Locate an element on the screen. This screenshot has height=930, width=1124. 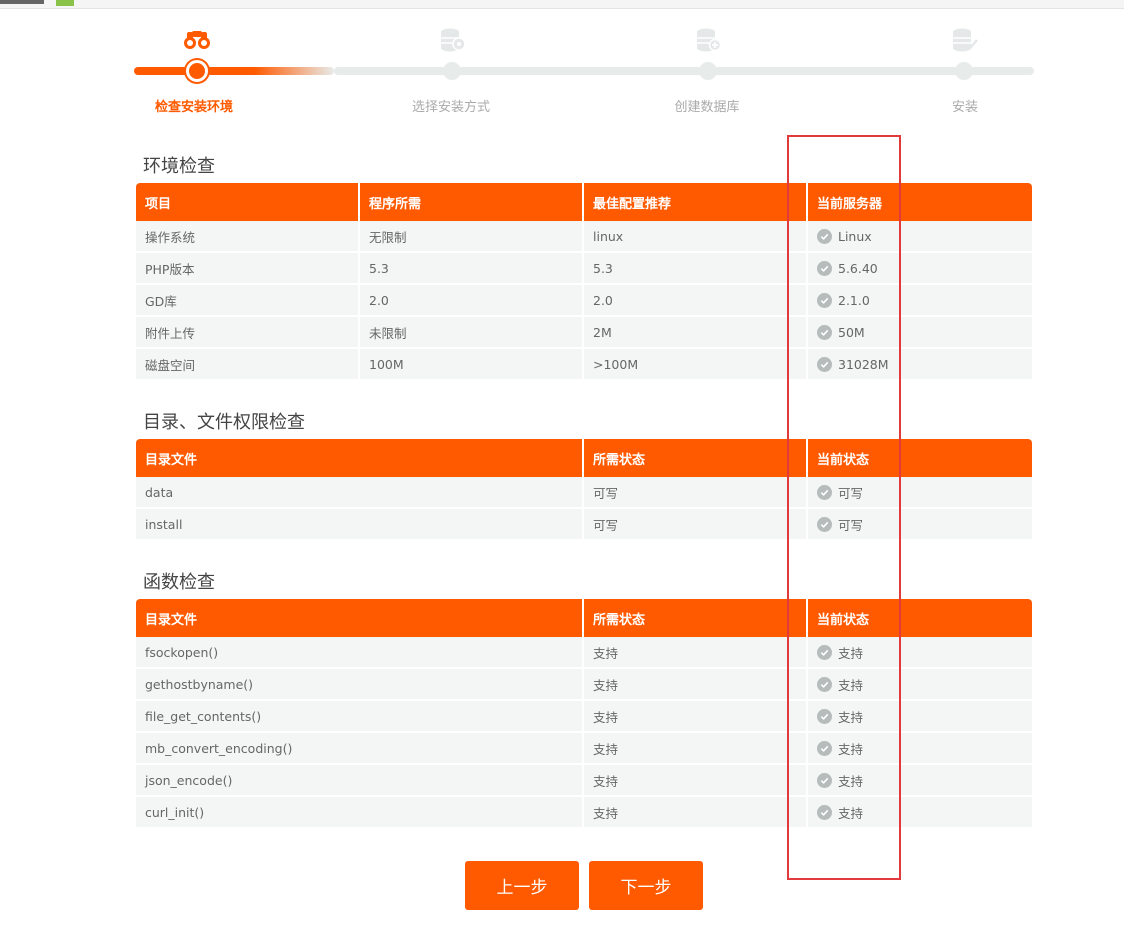
table-row: data 可写 可写 is located at coordinates (584, 493).